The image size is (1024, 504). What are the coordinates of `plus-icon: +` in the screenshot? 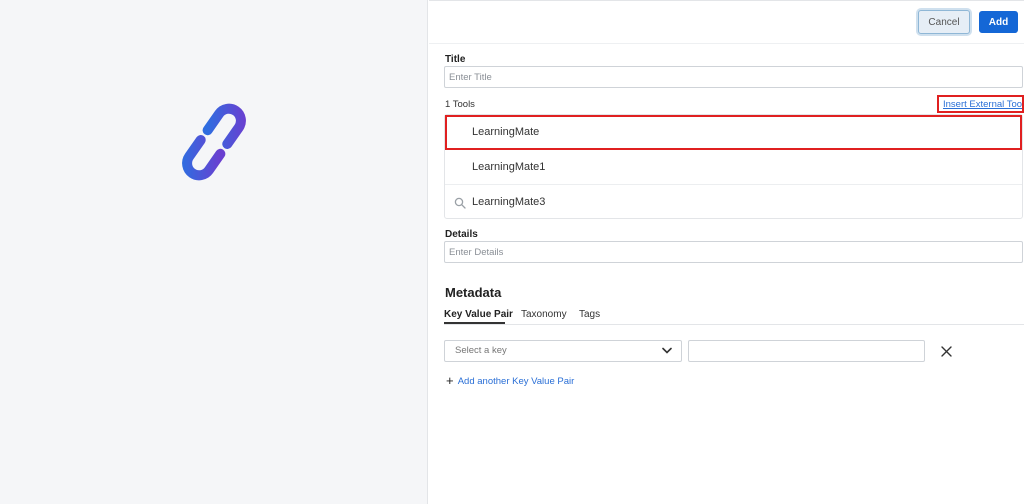 It's located at (450, 380).